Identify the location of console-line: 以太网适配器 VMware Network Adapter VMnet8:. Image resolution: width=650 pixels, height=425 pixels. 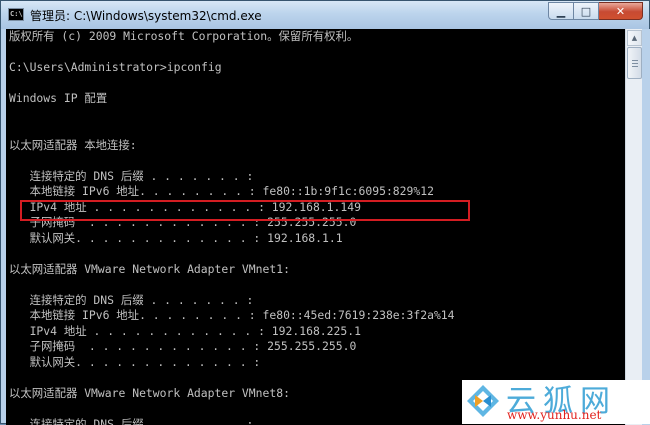
(232, 394).